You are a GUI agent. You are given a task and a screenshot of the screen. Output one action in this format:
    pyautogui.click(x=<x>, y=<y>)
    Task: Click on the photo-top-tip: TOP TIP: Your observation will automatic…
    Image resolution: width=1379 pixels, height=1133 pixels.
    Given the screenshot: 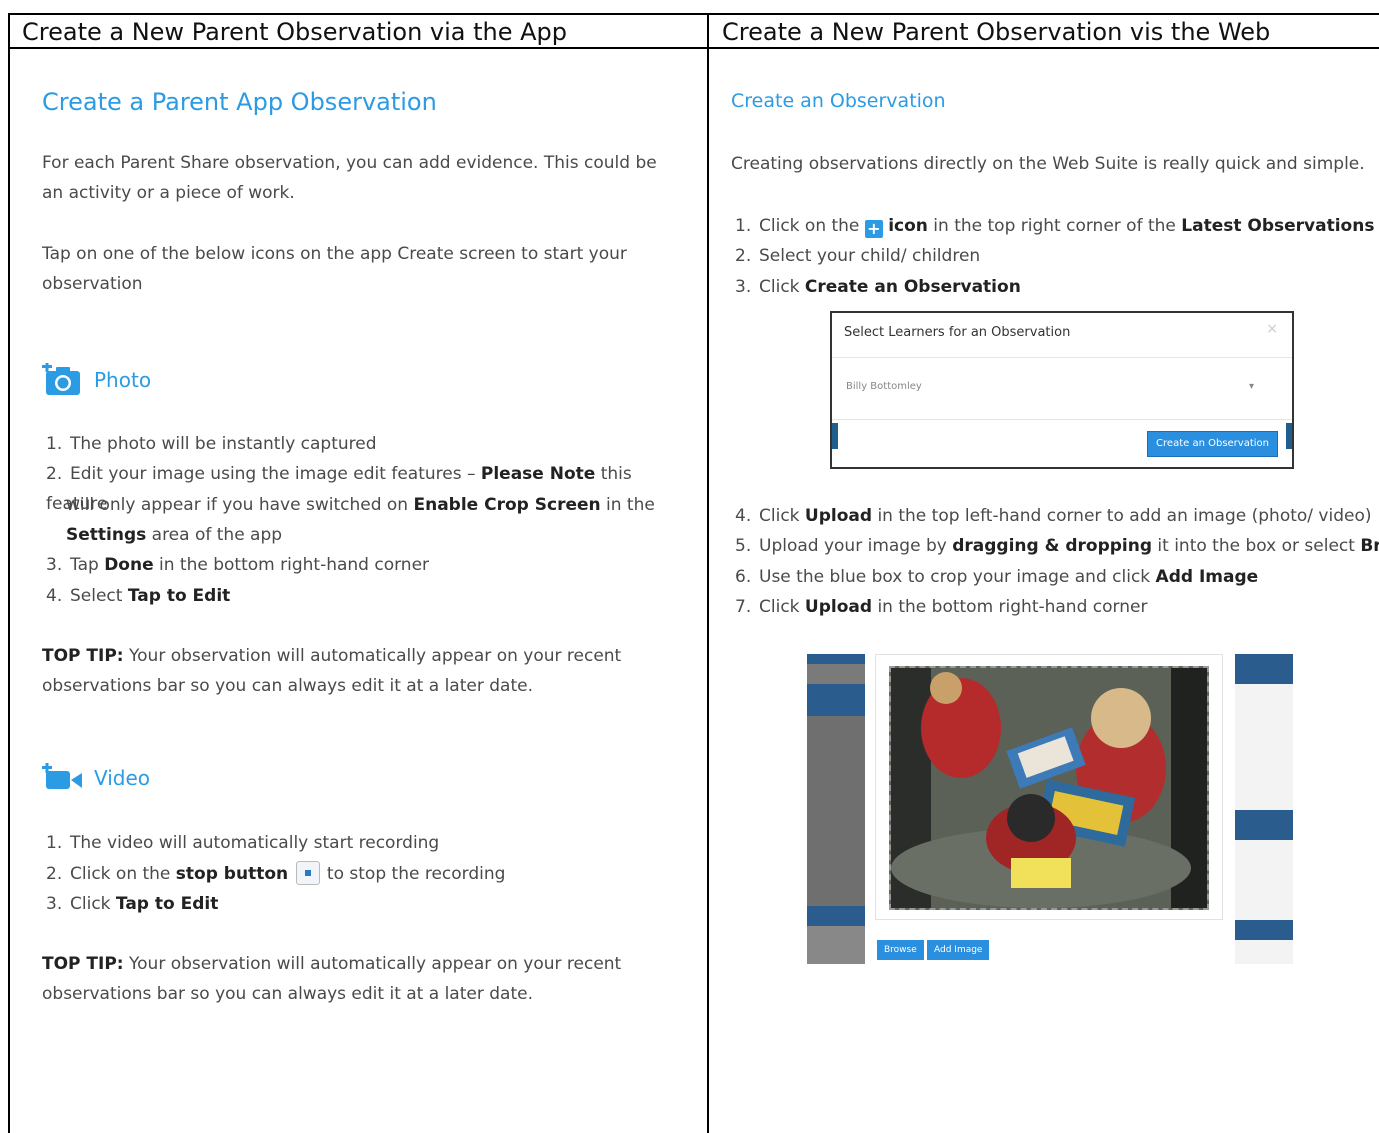 What is the action you would take?
    pyautogui.click(x=332, y=671)
    